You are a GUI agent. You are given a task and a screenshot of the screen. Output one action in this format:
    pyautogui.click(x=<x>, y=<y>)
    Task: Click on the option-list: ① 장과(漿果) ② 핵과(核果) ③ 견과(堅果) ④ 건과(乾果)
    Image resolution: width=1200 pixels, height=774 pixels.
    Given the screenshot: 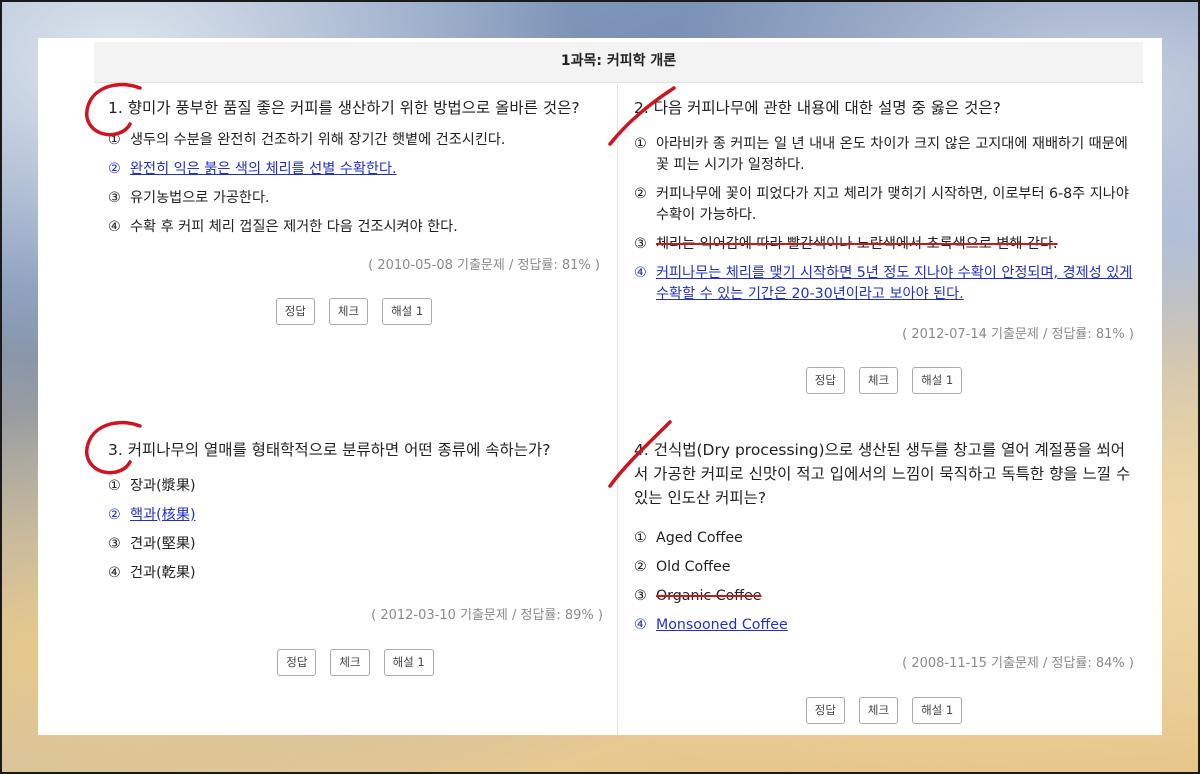 What is the action you would take?
    pyautogui.click(x=355, y=530)
    